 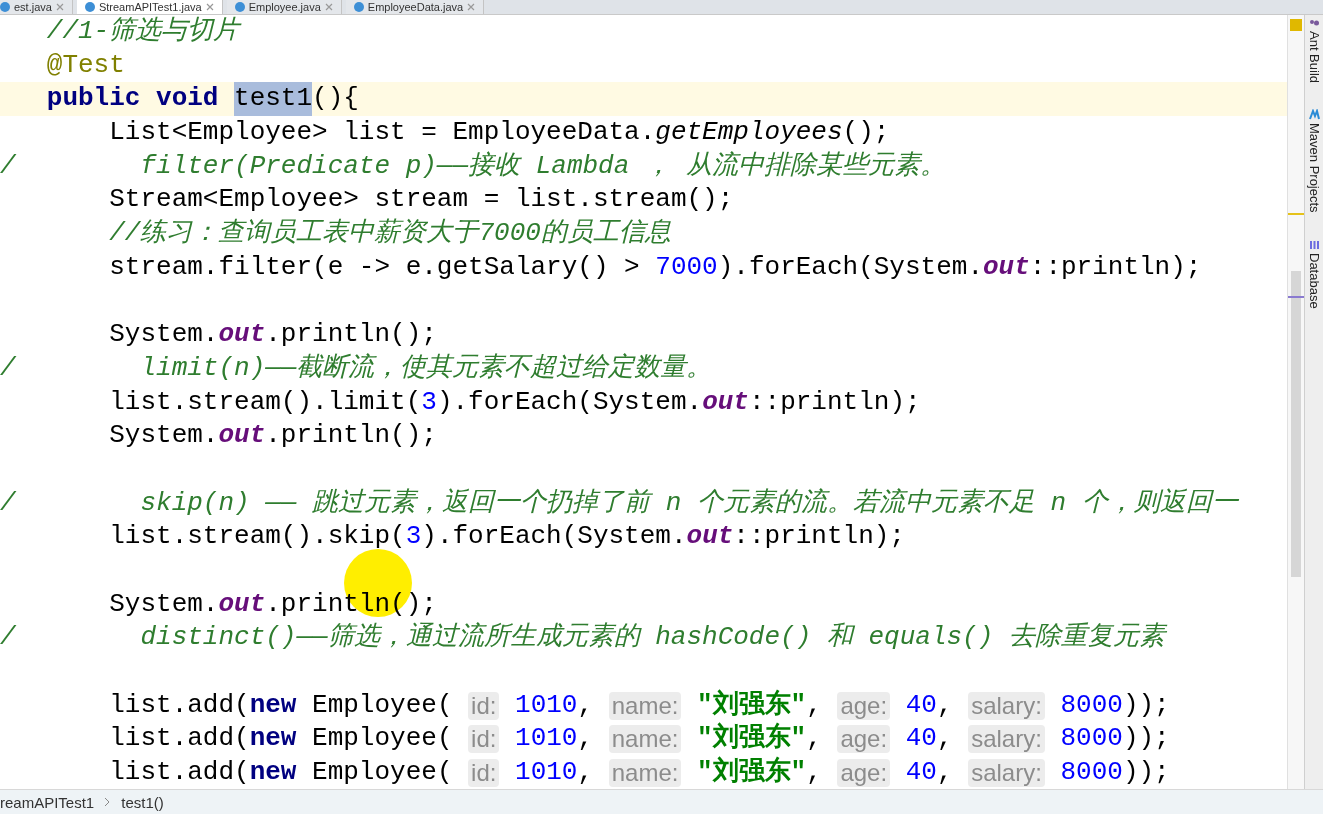 What do you see at coordinates (142, 802) in the screenshot?
I see `breadcrumb-item: test1()` at bounding box center [142, 802].